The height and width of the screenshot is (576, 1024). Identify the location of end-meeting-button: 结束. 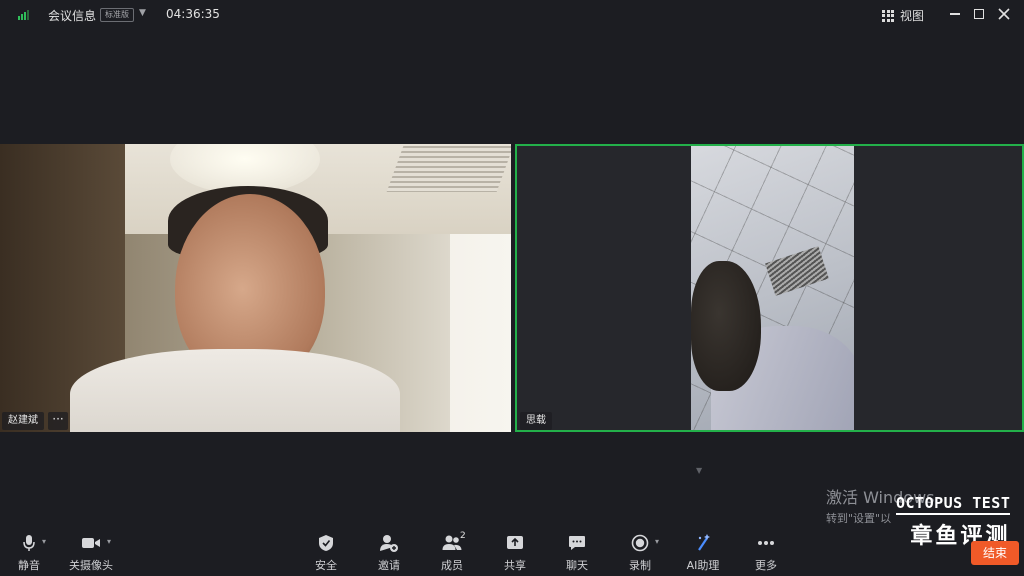
(995, 553).